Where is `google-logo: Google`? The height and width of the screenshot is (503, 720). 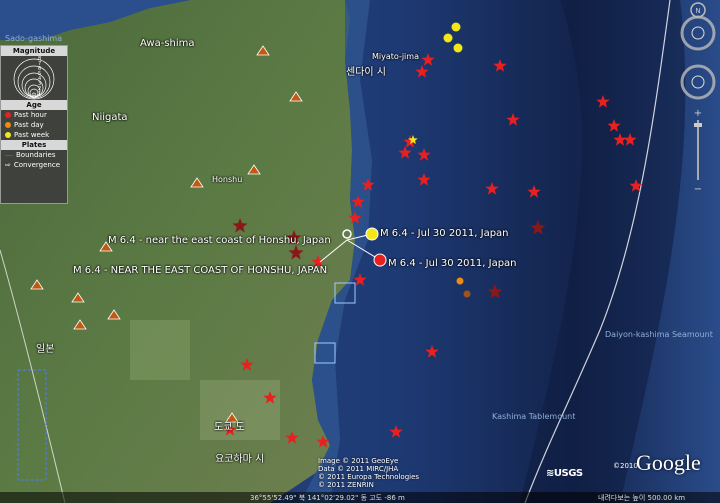
google-logo: Google is located at coordinates (668, 462).